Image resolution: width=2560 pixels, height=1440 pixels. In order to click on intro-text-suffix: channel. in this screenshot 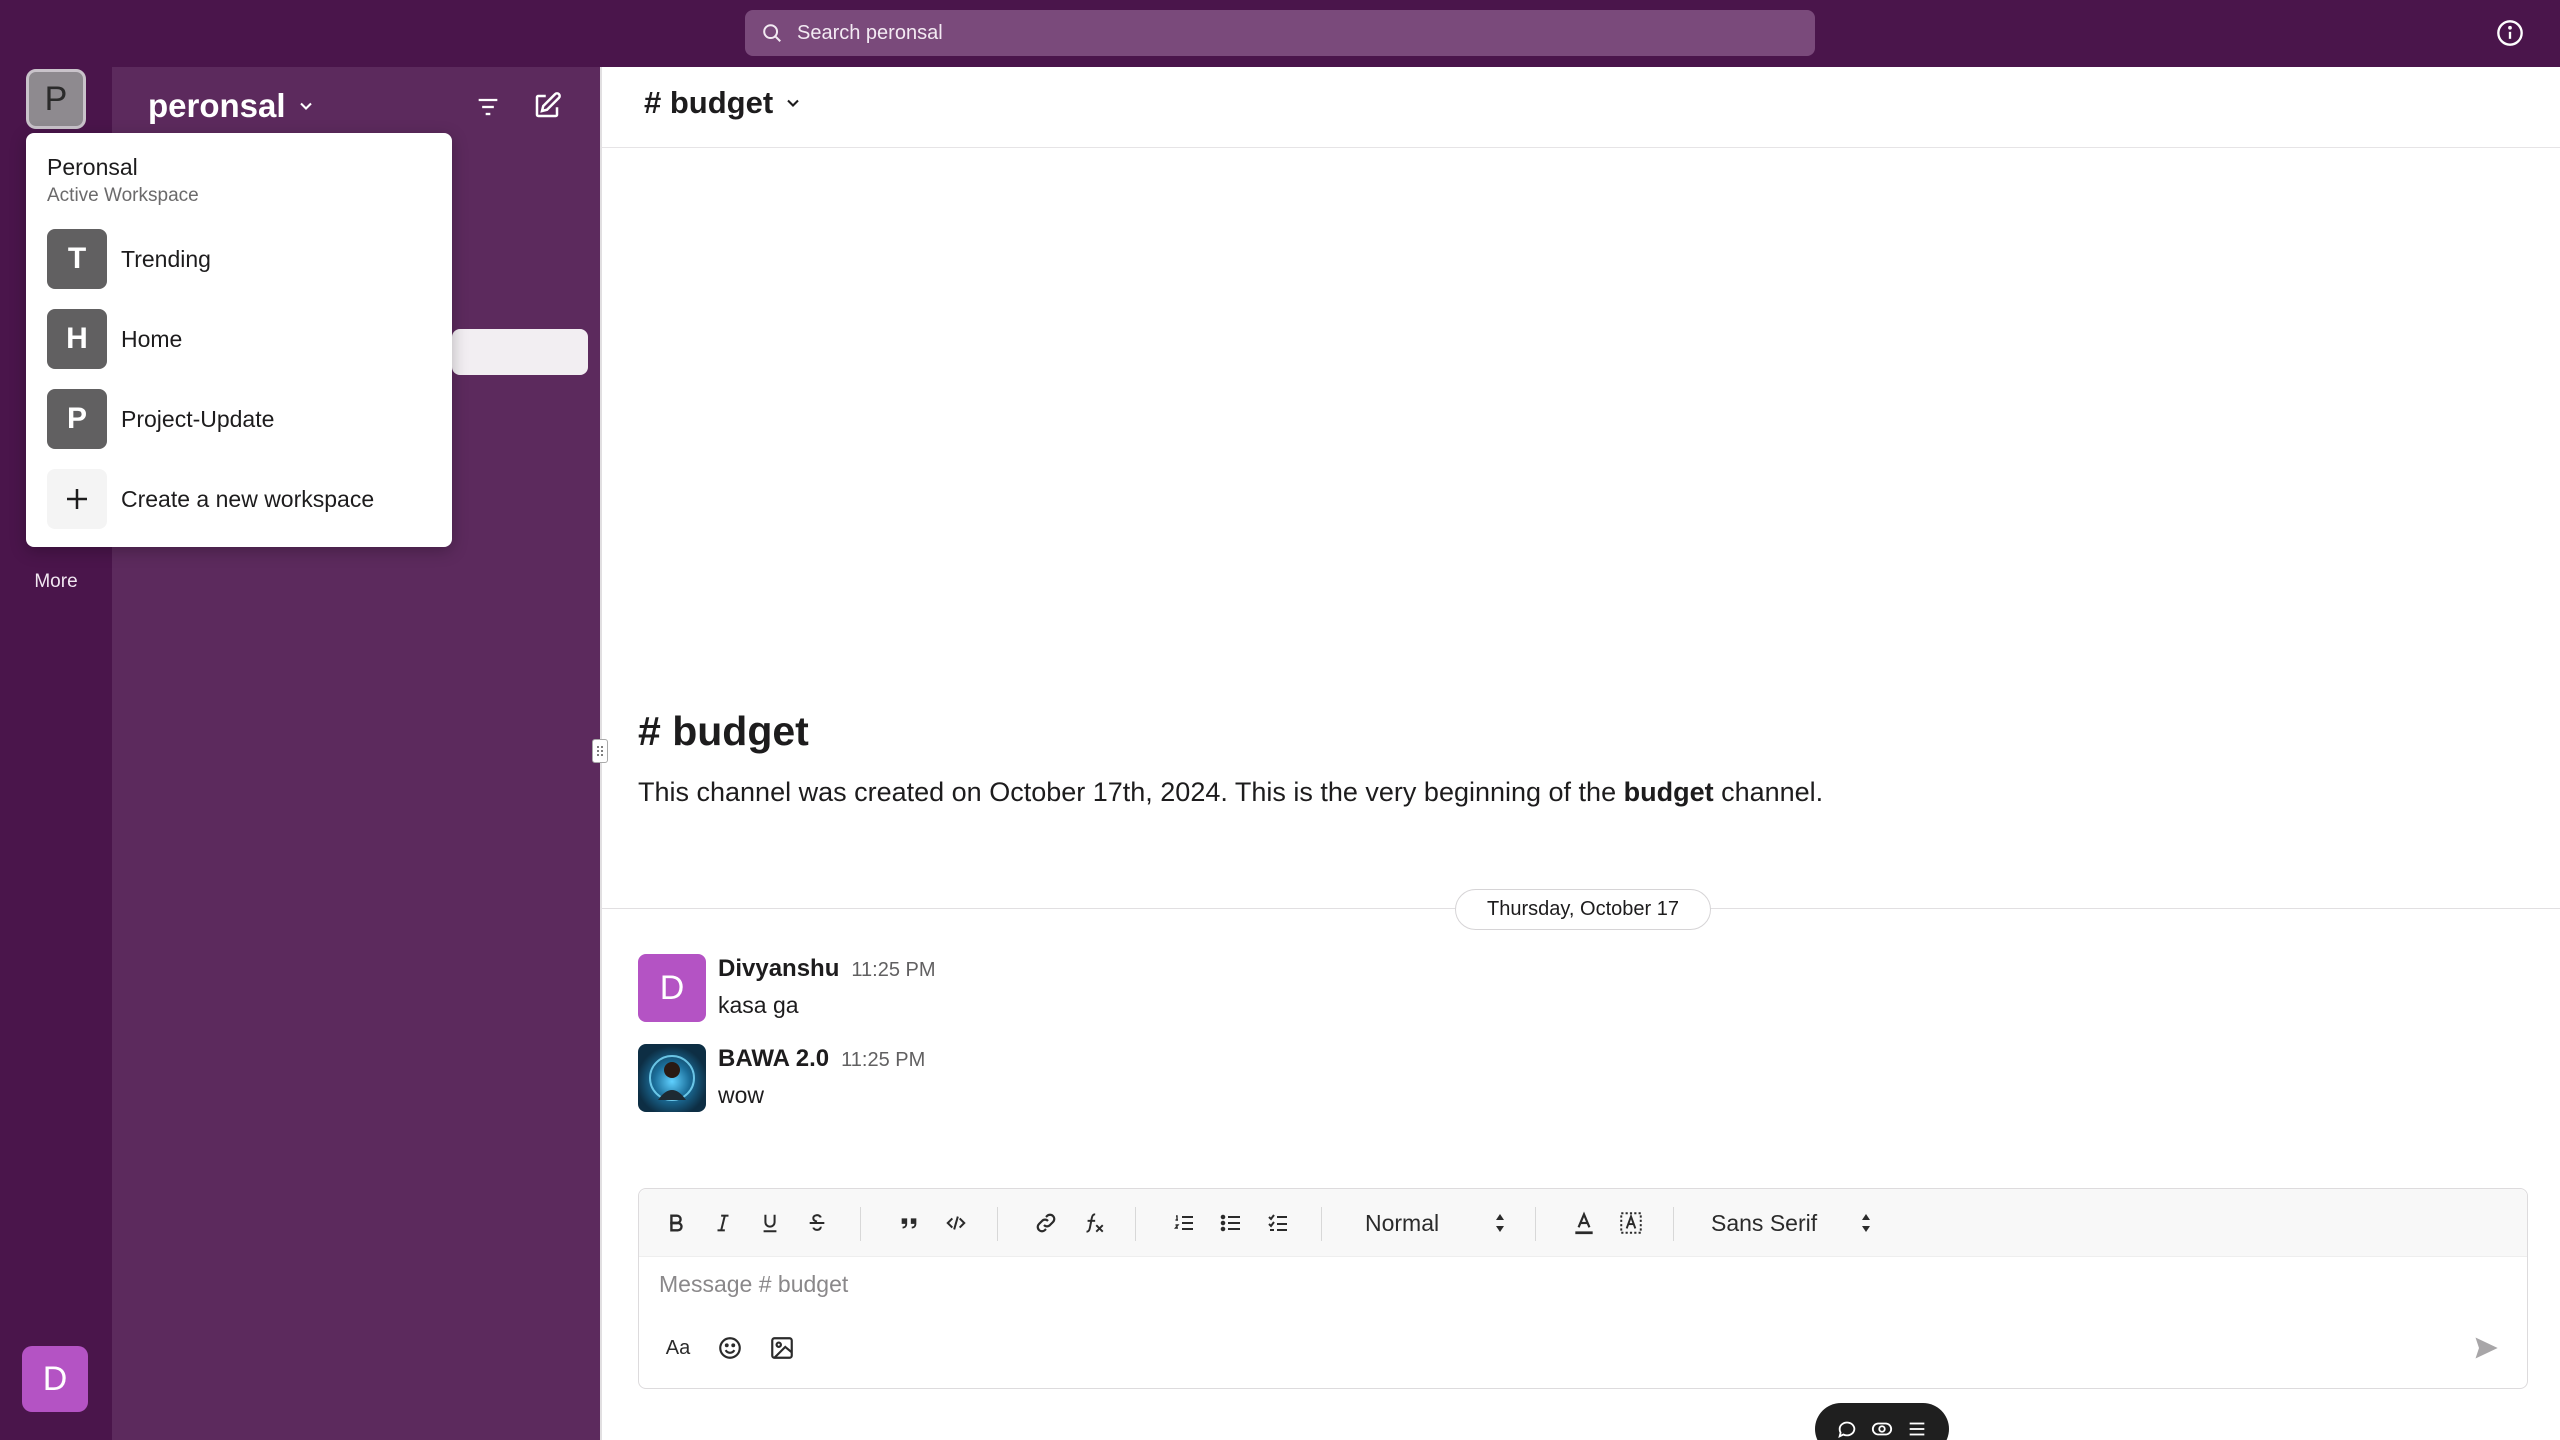, I will do `click(1768, 792)`.